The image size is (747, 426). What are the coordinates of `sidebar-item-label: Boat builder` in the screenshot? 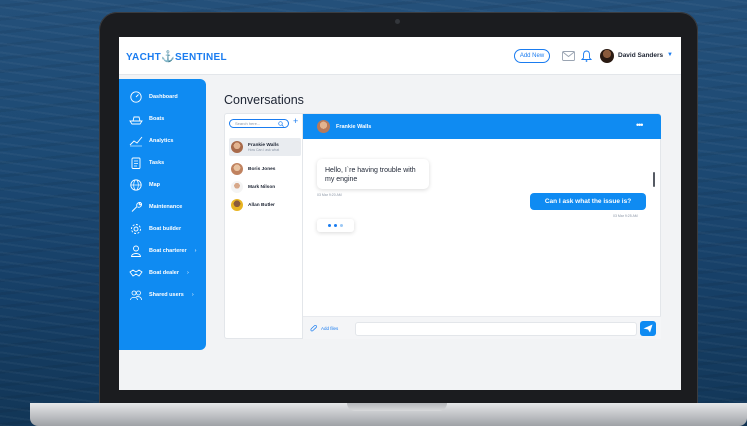 It's located at (165, 229).